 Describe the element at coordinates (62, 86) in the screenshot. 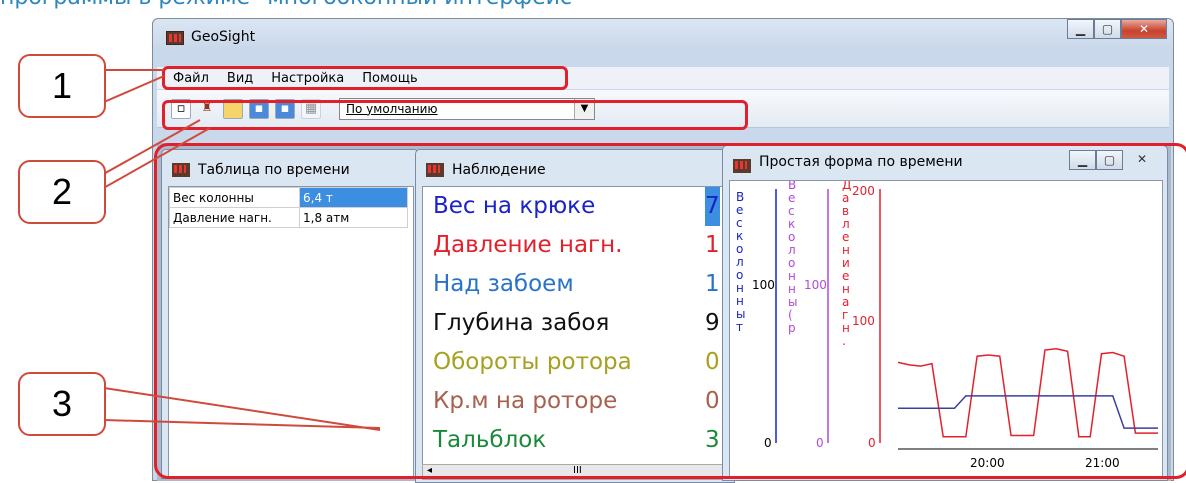

I see `callout-1: 1` at that location.